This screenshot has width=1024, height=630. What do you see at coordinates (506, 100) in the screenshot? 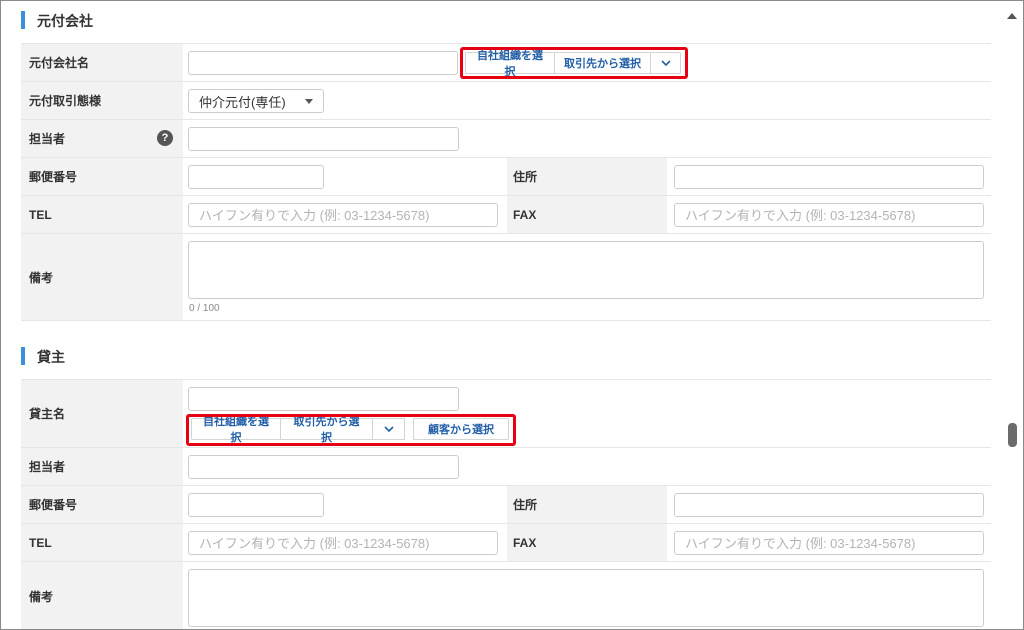
I see `row-deal-type: 元付取引態様 仲介元付(専任)` at bounding box center [506, 100].